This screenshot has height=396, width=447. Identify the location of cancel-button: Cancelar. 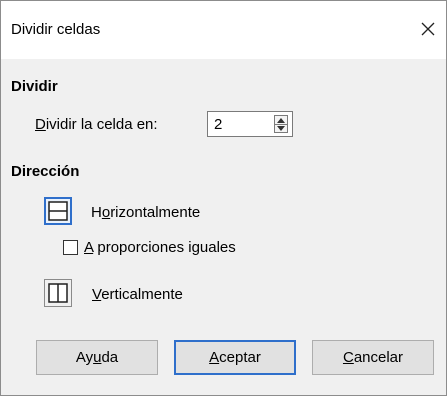
(373, 357).